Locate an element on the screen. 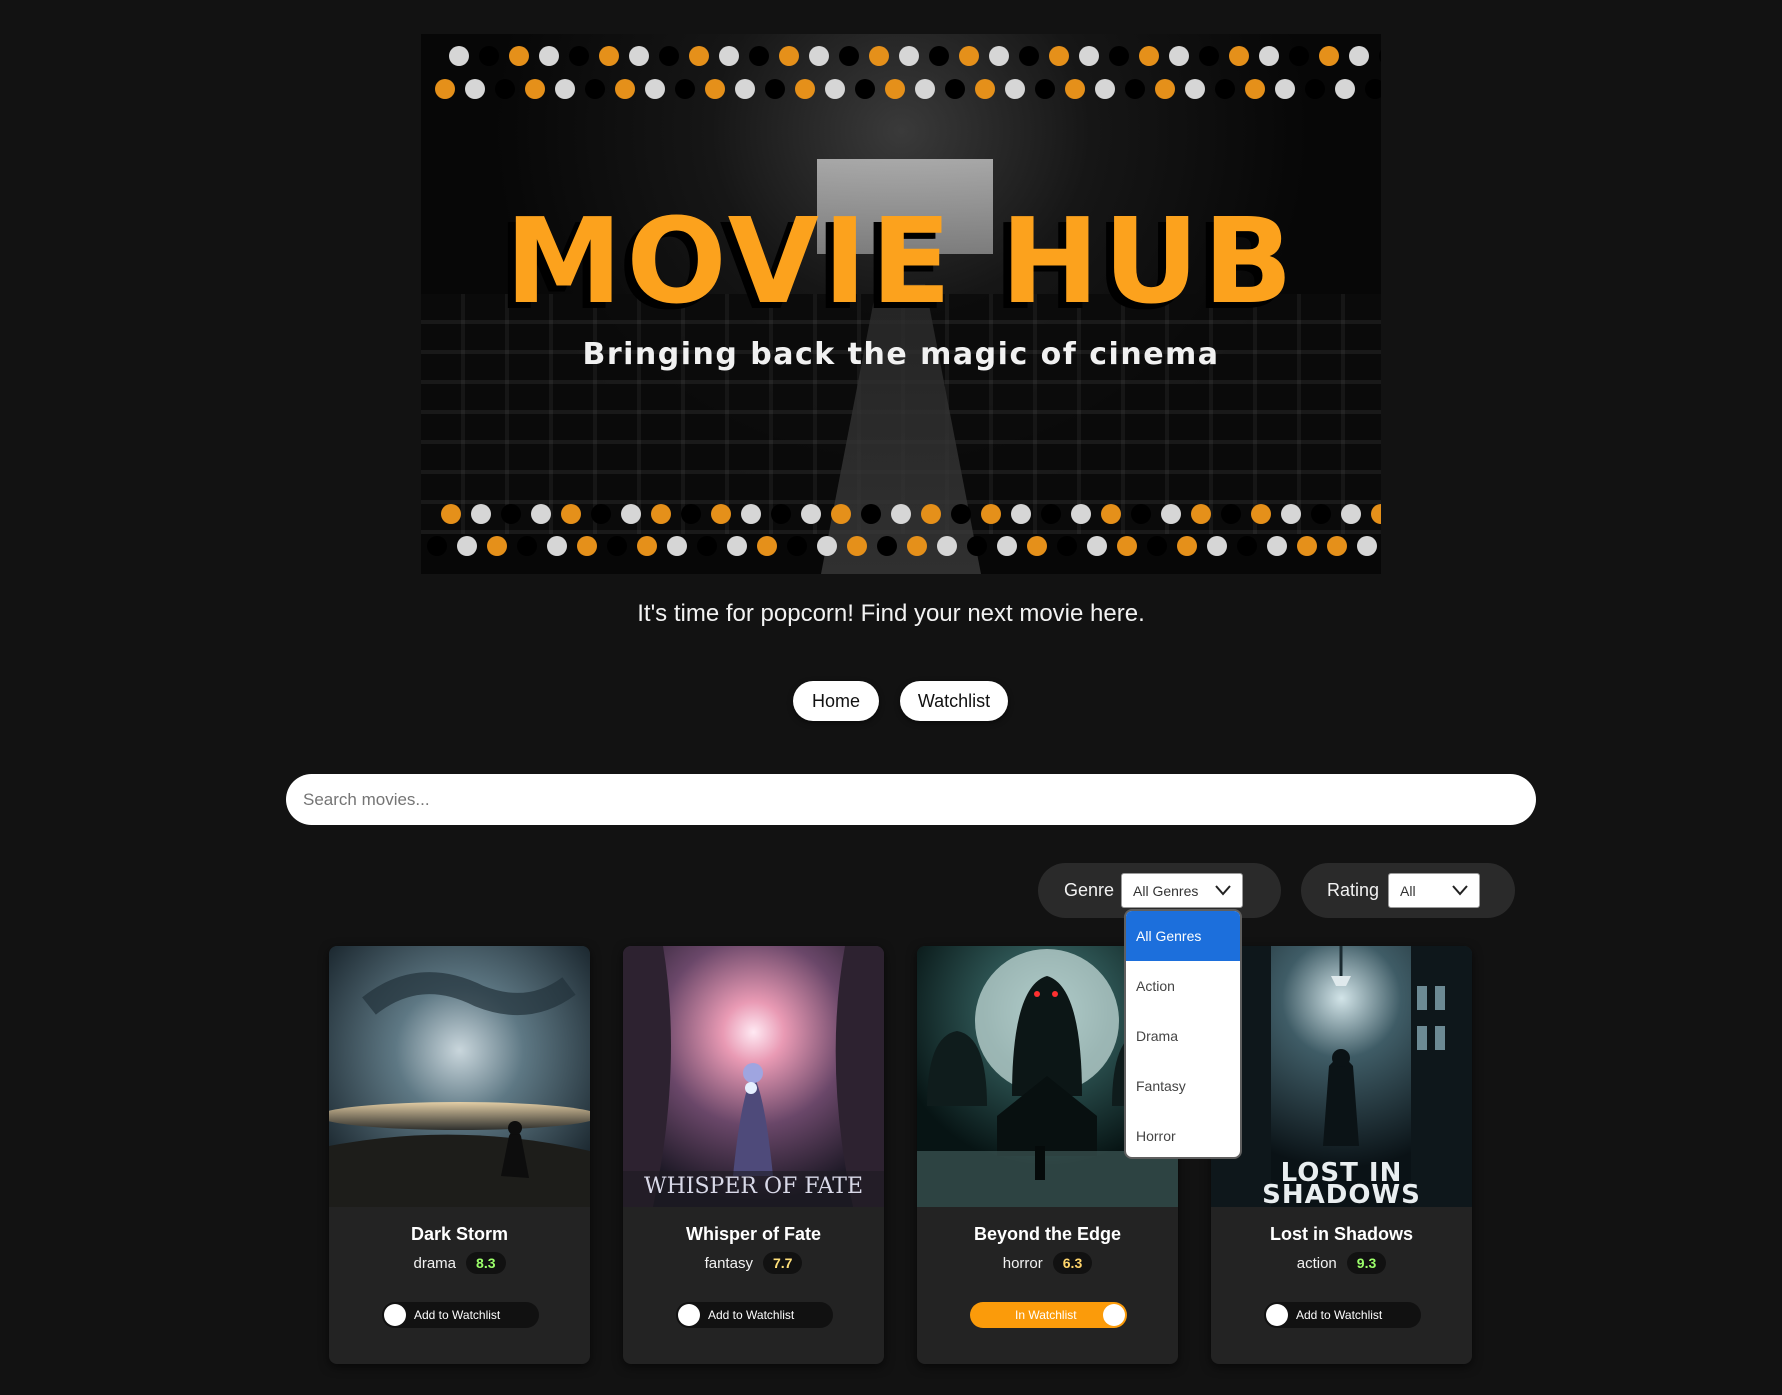  poster-text: LOST IN SHADOWS is located at coordinates (1341, 1182).